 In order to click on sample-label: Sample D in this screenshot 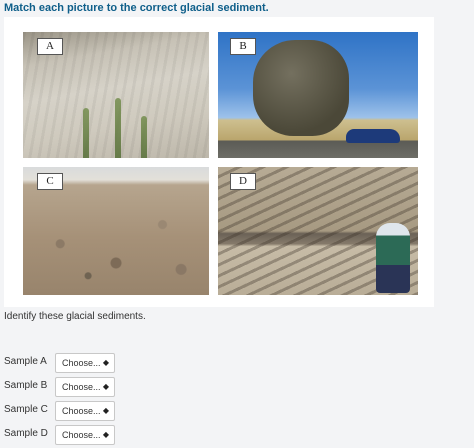, I will do `click(26, 433)`.